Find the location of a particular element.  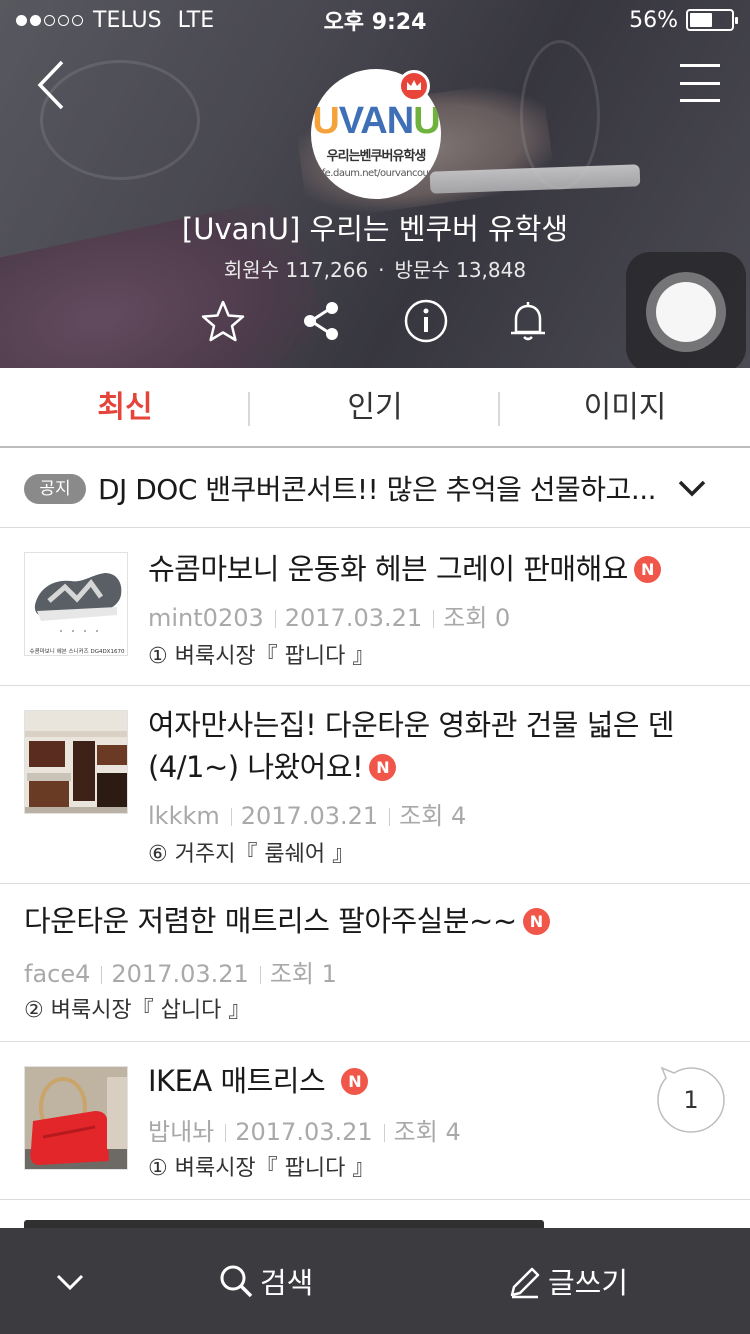

favorite-button is located at coordinates (223, 321).